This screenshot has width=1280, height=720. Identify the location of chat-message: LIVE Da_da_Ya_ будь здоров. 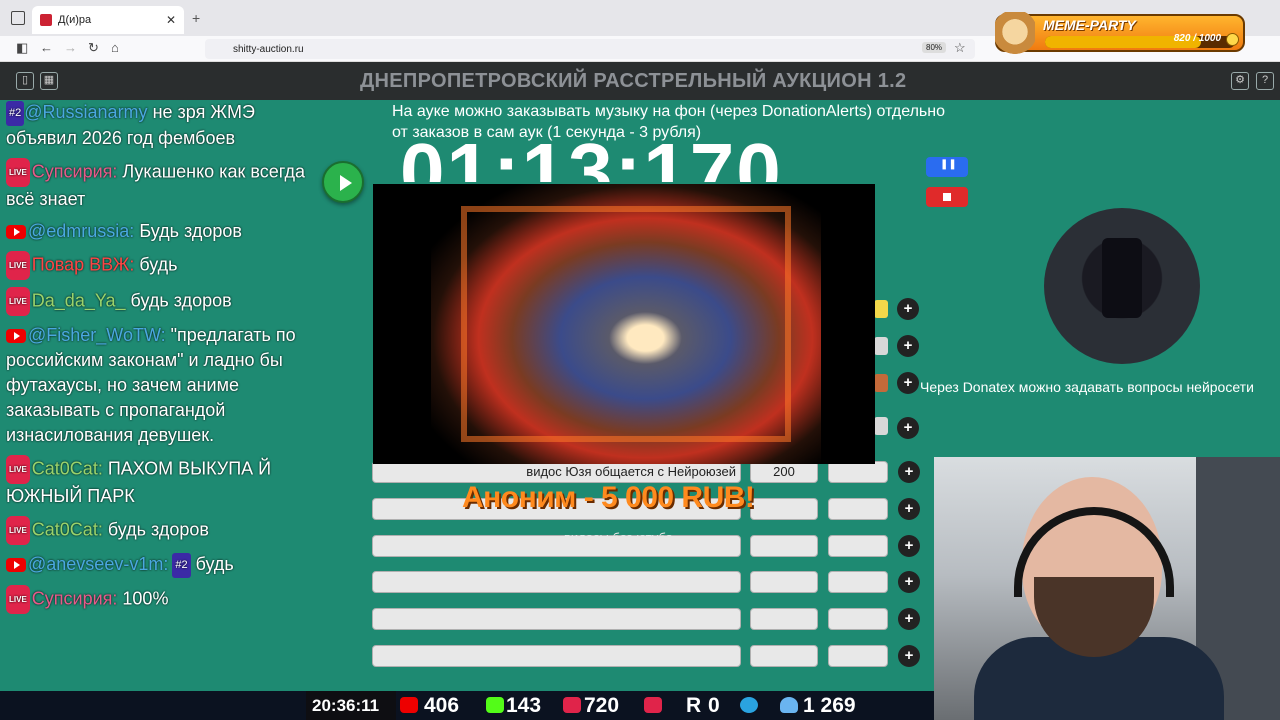
(156, 301).